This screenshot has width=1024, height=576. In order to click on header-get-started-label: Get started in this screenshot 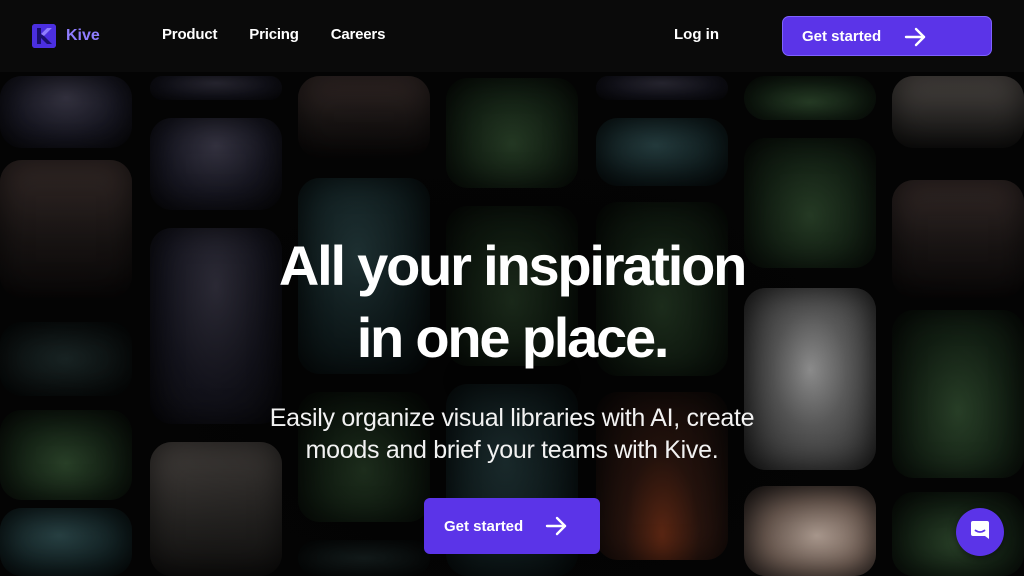, I will do `click(842, 36)`.